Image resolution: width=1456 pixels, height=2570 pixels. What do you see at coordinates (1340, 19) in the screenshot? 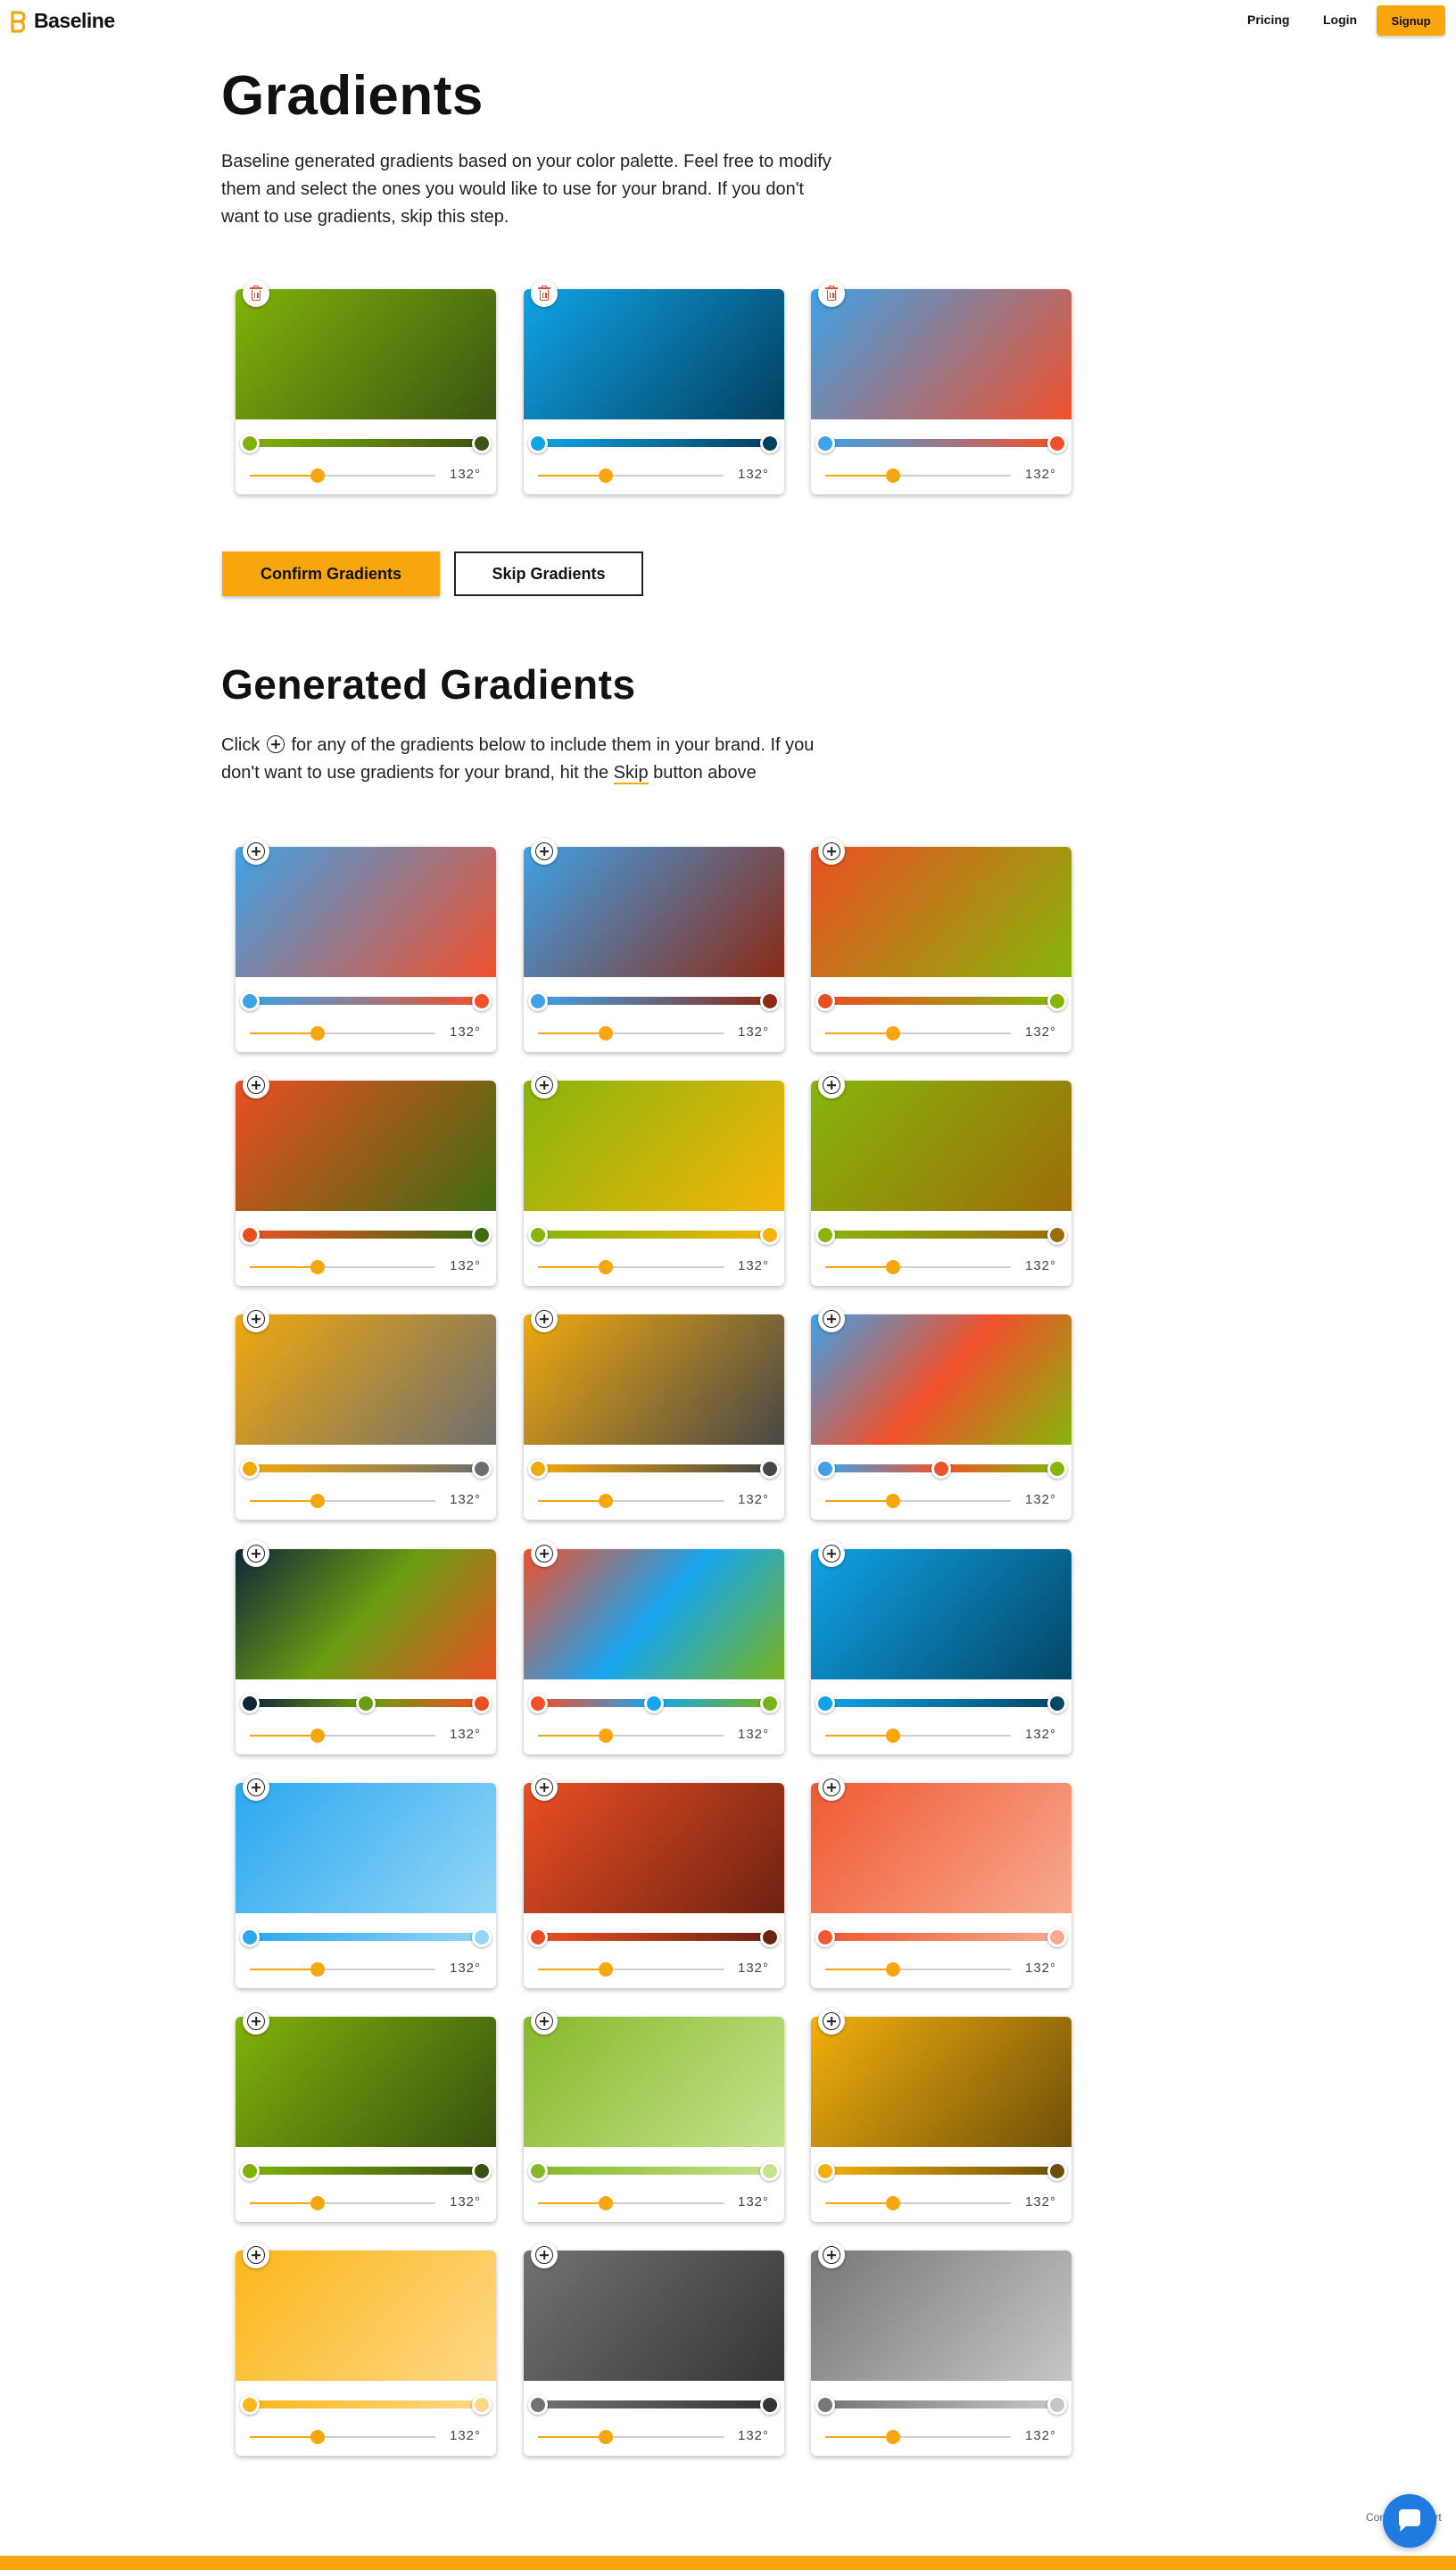
I see `nav-login-link: Login` at bounding box center [1340, 19].